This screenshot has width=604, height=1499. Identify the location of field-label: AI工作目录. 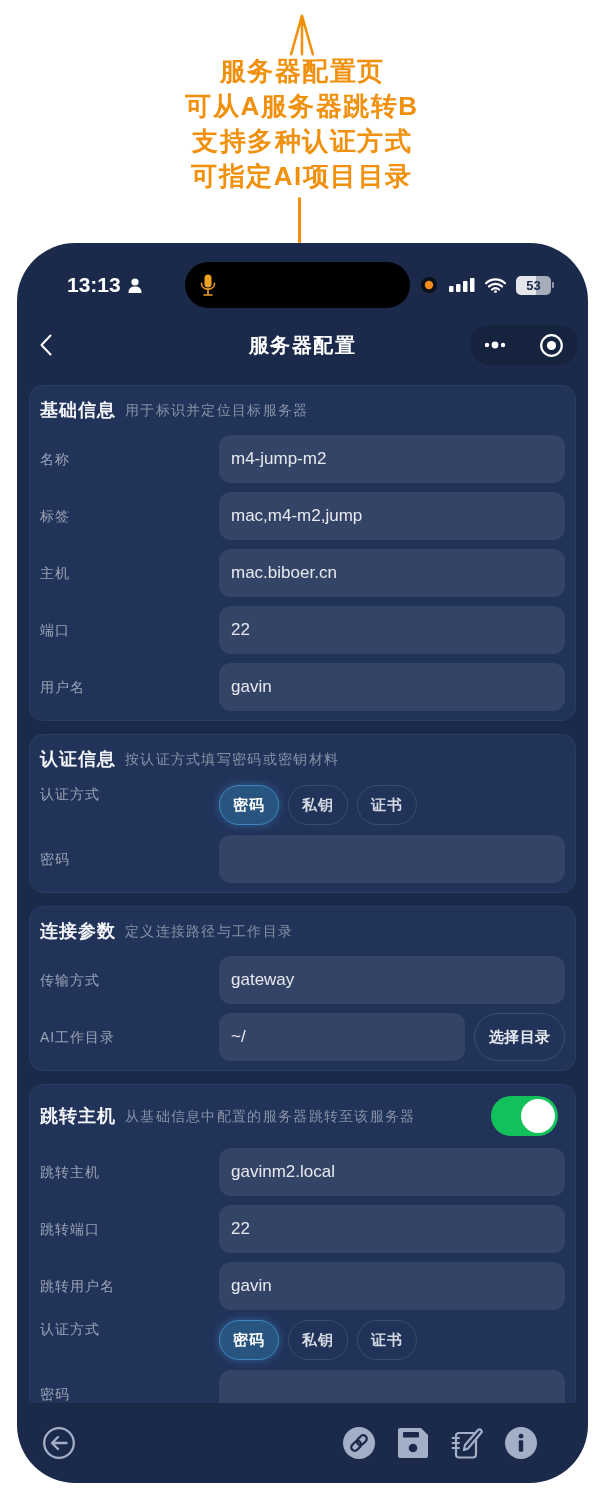
(78, 1037).